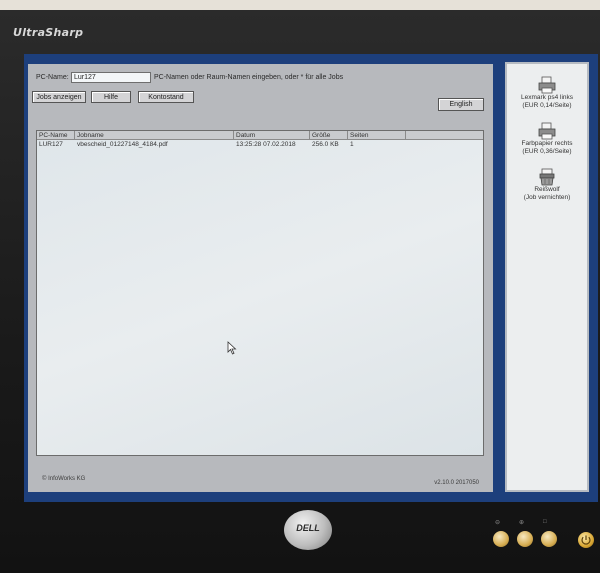 Image resolution: width=600 pixels, height=573 pixels. Describe the element at coordinates (122, 144) in the screenshot. I see `table-cell: vbescheid_01227148_4184.pdf` at that location.